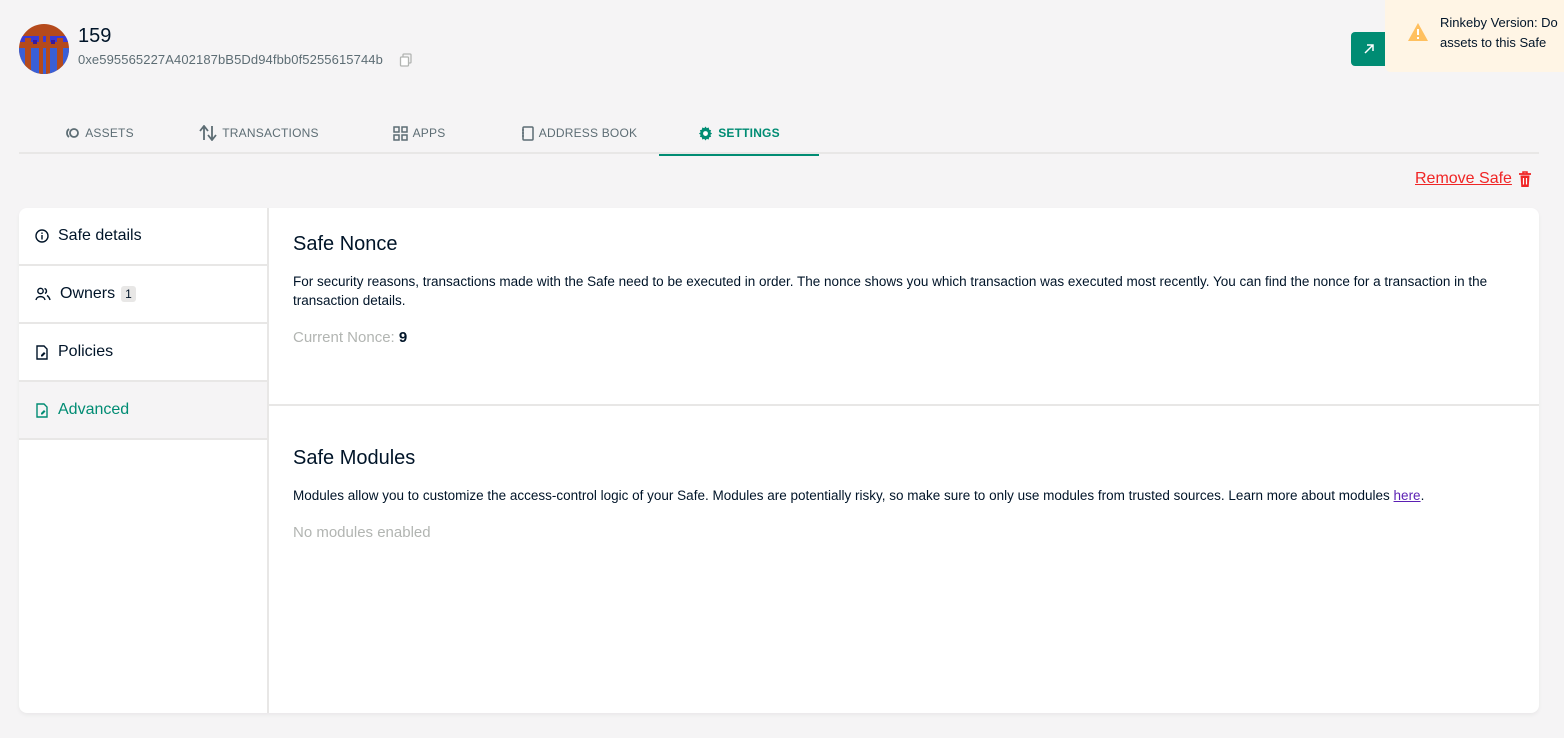 This screenshot has height=738, width=1564. Describe the element at coordinates (144, 460) in the screenshot. I see `settings-sidebar: Safe details Owners 1 Policies Advanced` at that location.